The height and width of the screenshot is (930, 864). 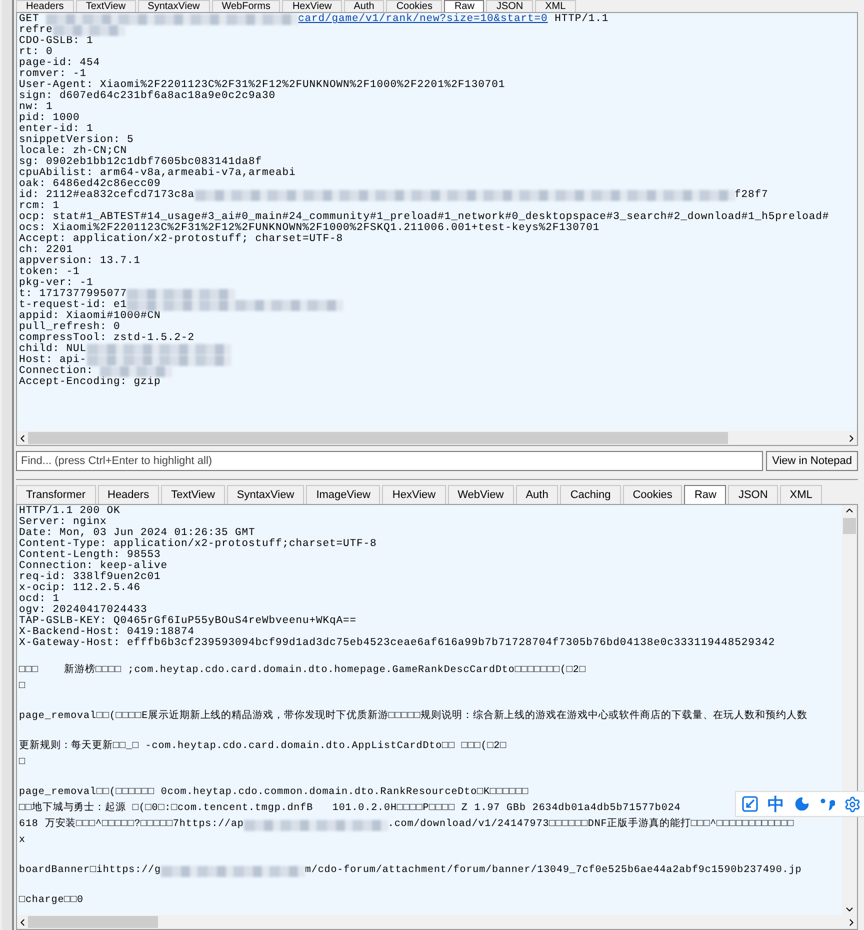 I want to click on raw-text-line: snippetVersion: 5, so click(x=76, y=140).